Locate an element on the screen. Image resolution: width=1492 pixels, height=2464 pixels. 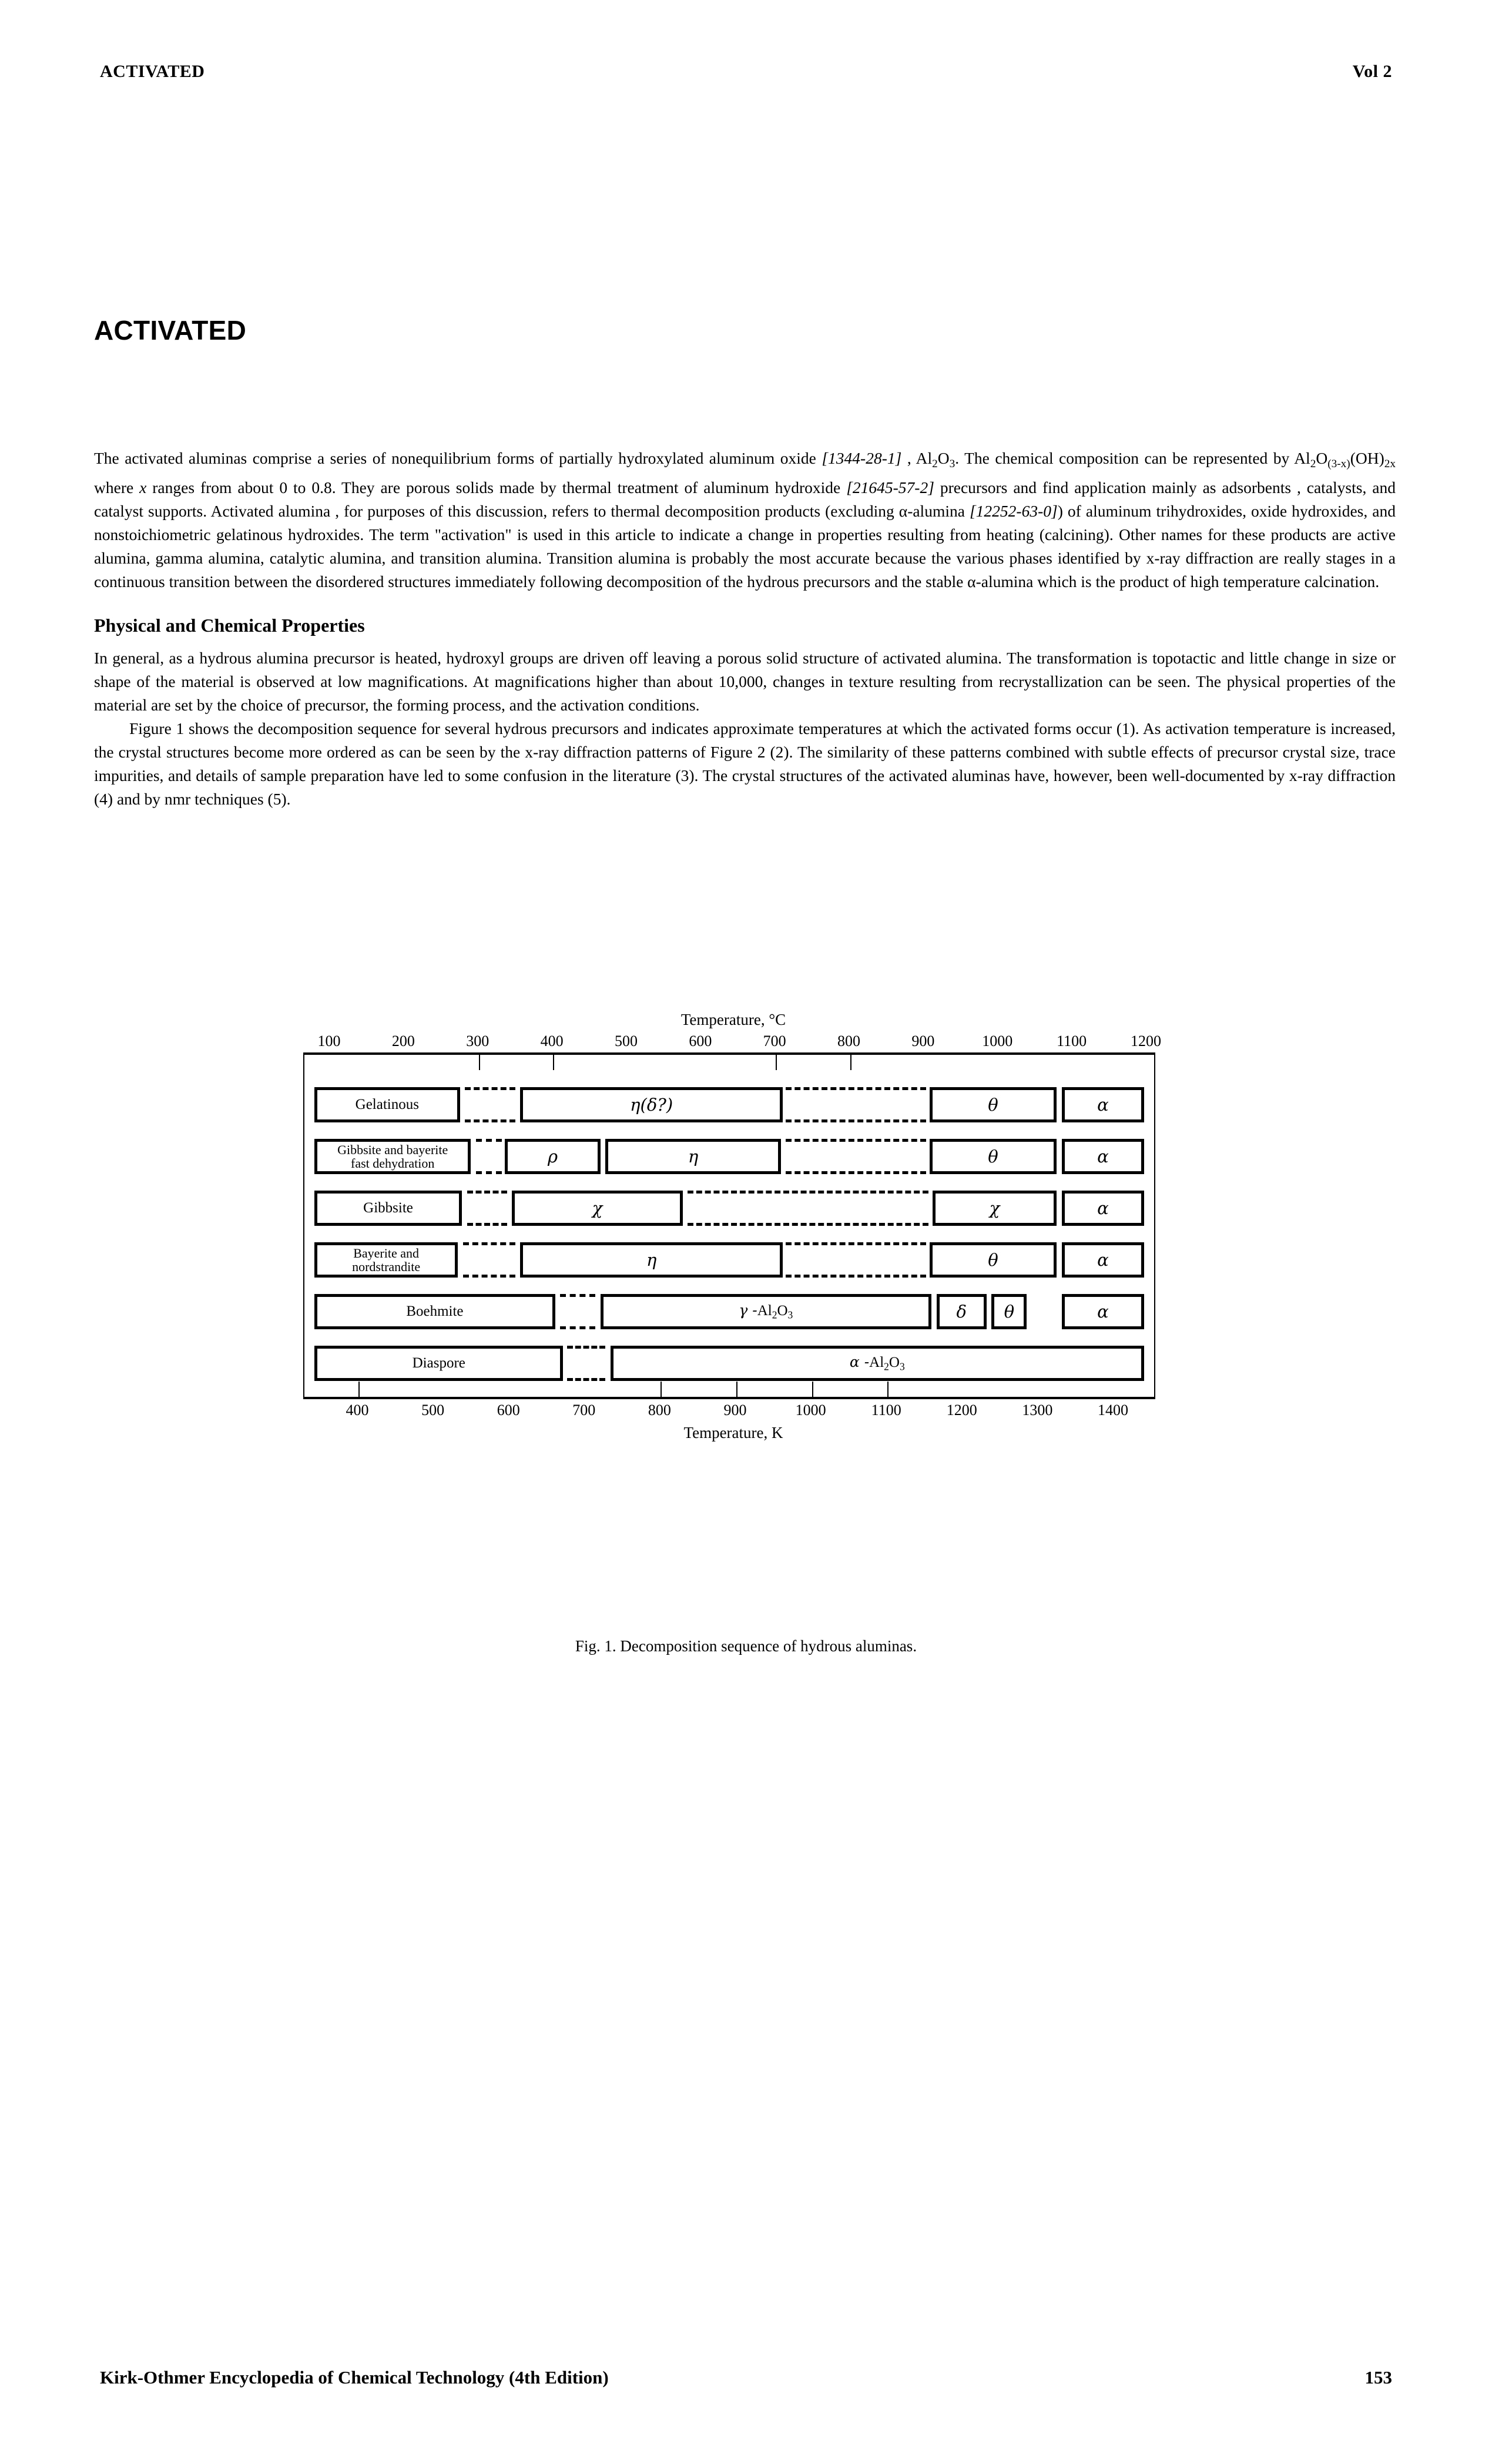
top-tick-label: 400 is located at coordinates (552, 1041).